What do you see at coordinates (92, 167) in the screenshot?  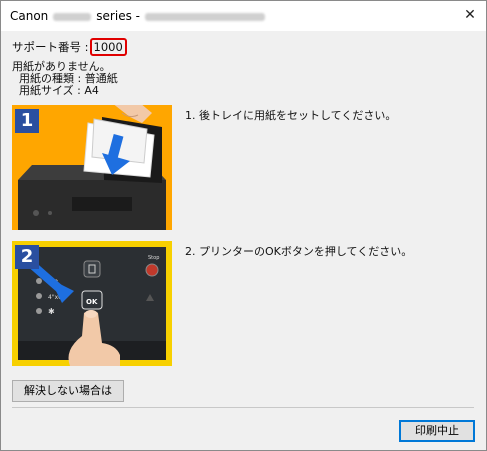 I see `step1-illustration: 1` at bounding box center [92, 167].